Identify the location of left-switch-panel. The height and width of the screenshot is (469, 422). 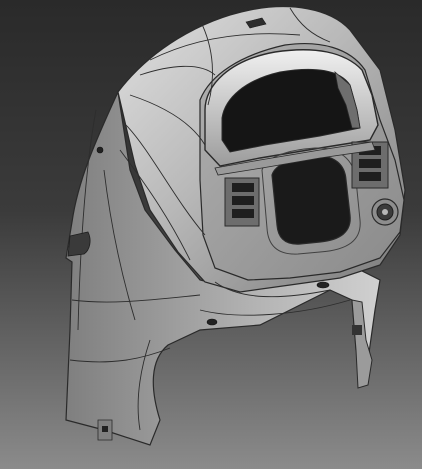
(242, 202).